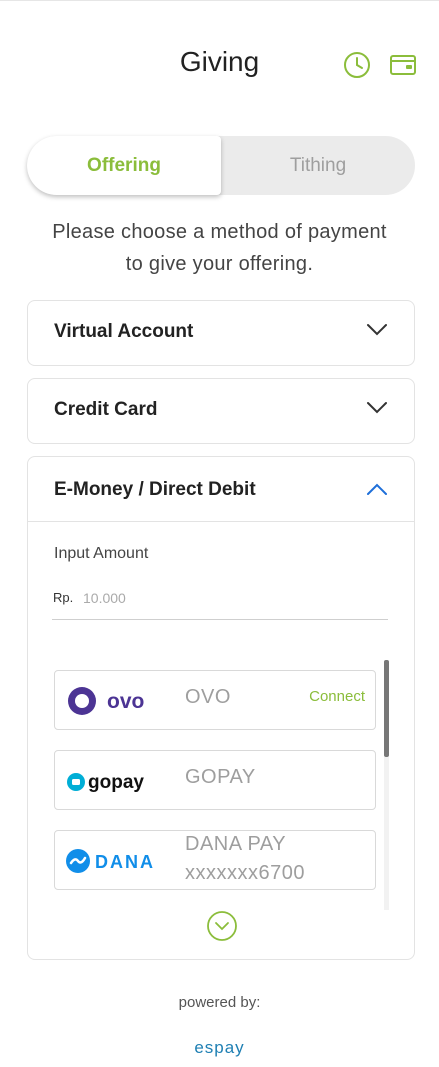 The width and height of the screenshot is (439, 1067). I want to click on header: Giving, so click(219, 65).